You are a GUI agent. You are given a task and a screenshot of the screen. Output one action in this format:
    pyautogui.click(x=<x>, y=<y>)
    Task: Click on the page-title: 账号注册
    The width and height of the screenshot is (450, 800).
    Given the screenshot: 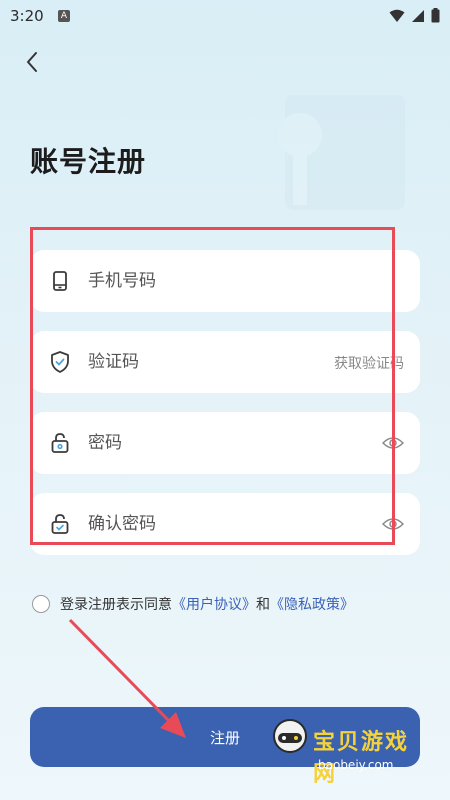 What is the action you would take?
    pyautogui.click(x=88, y=161)
    